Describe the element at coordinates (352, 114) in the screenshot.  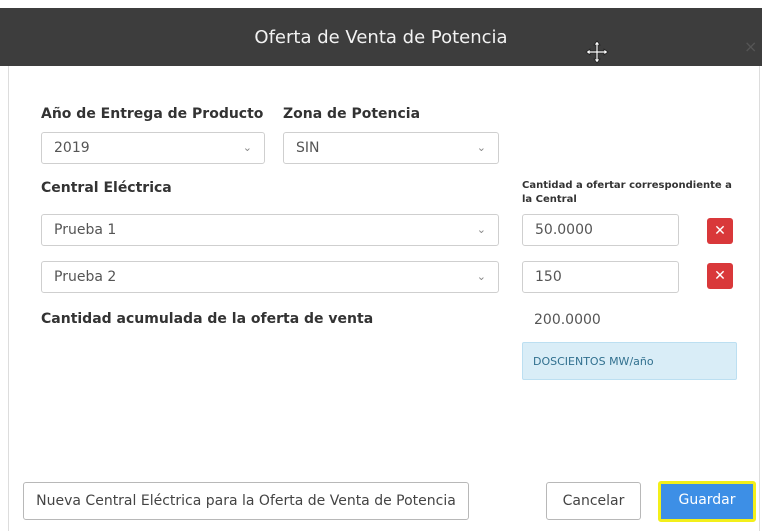
I see `zone-label: Zona de Potencia` at that location.